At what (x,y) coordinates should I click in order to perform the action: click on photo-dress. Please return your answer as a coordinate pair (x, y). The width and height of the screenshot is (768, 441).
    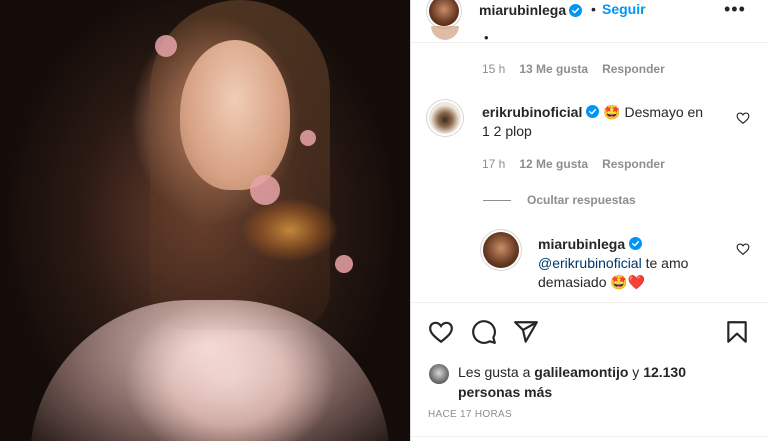
    Looking at the image, I should click on (210, 370).